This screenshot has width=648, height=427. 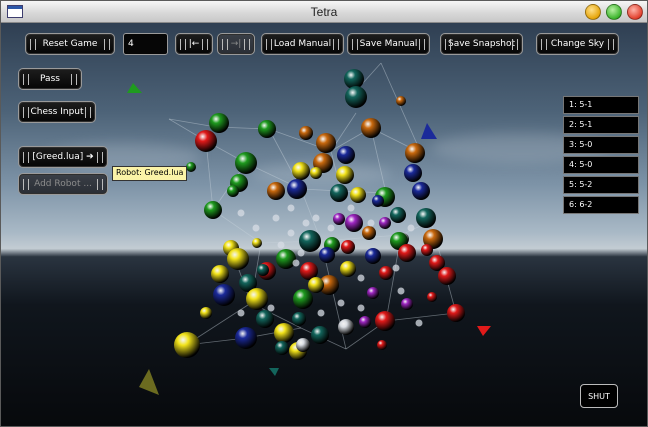 What do you see at coordinates (236, 44) in the screenshot?
I see `last-move-button: →|` at bounding box center [236, 44].